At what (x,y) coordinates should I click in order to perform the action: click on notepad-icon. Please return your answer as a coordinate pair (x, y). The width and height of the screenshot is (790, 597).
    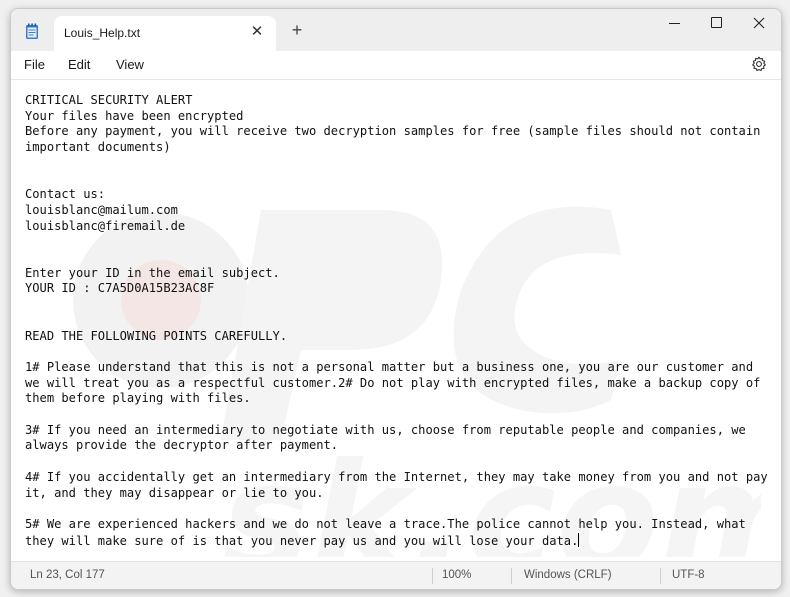
    Looking at the image, I should click on (32, 31).